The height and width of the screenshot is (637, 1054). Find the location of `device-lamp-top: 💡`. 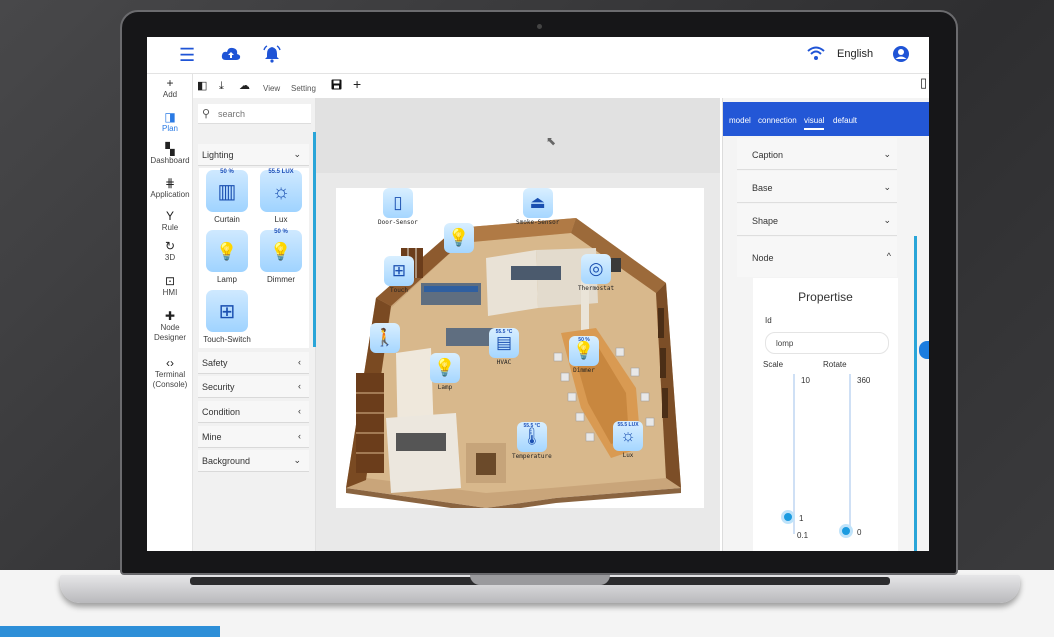

device-lamp-top: 💡 is located at coordinates (459, 238).